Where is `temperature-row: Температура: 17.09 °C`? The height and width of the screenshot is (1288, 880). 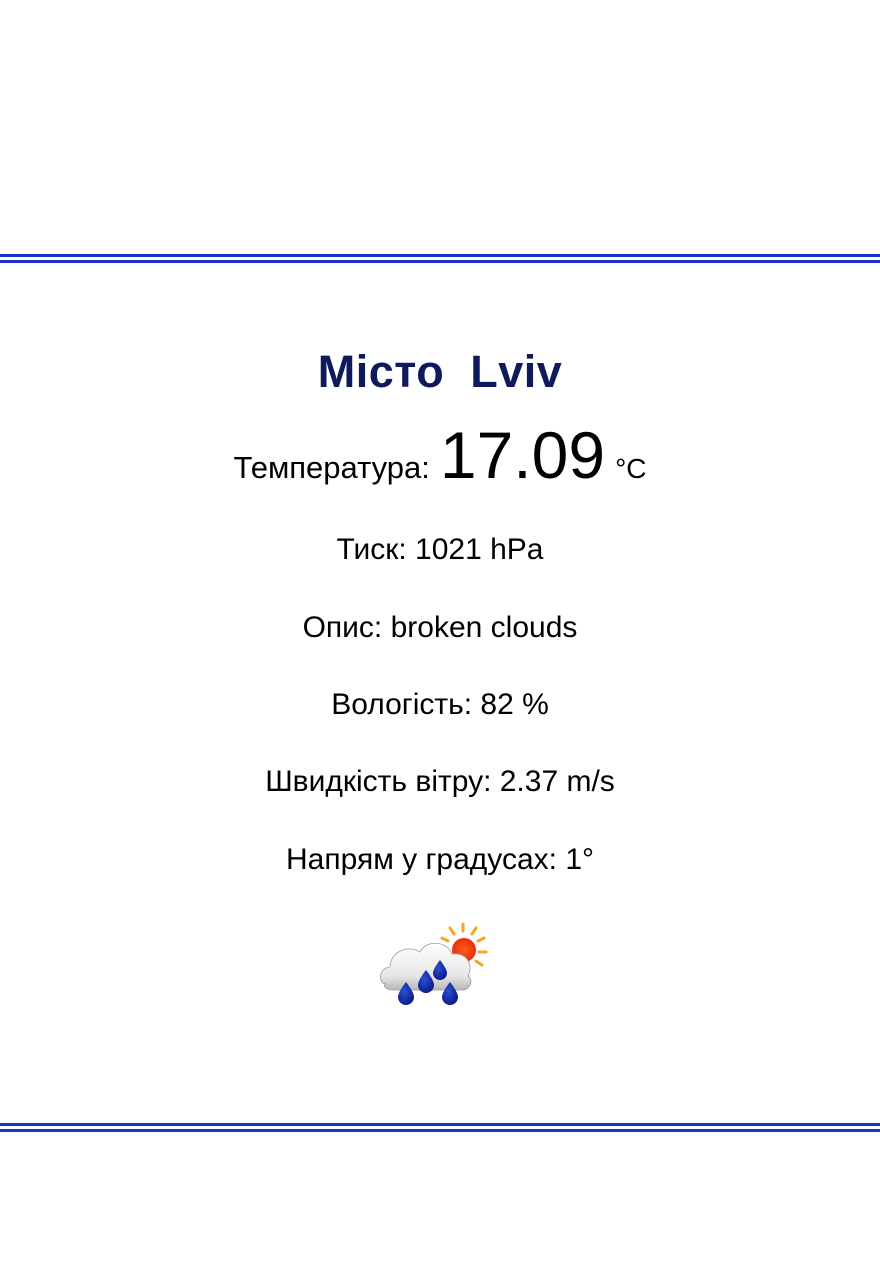
temperature-row: Температура: 17.09 °C is located at coordinates (440, 455).